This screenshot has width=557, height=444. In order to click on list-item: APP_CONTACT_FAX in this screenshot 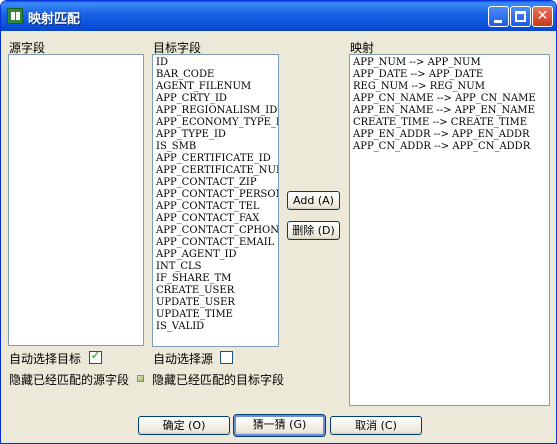, I will do `click(215, 219)`.